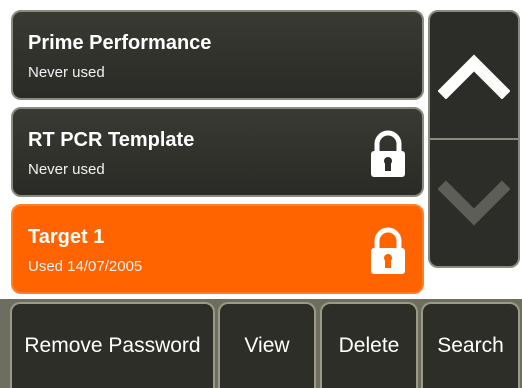 Image resolution: width=522 pixels, height=388 pixels. I want to click on search-button: Search, so click(470, 345).